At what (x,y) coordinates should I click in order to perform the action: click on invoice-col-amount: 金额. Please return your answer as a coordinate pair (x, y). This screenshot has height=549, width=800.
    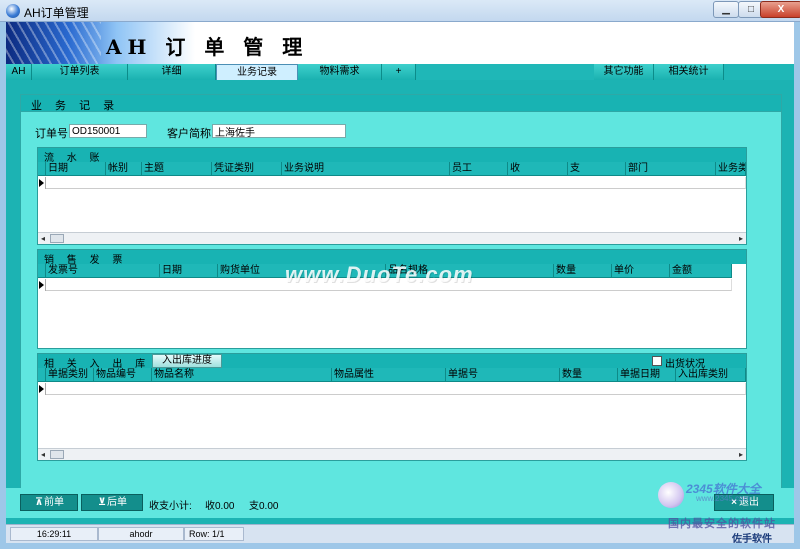
    Looking at the image, I should click on (701, 271).